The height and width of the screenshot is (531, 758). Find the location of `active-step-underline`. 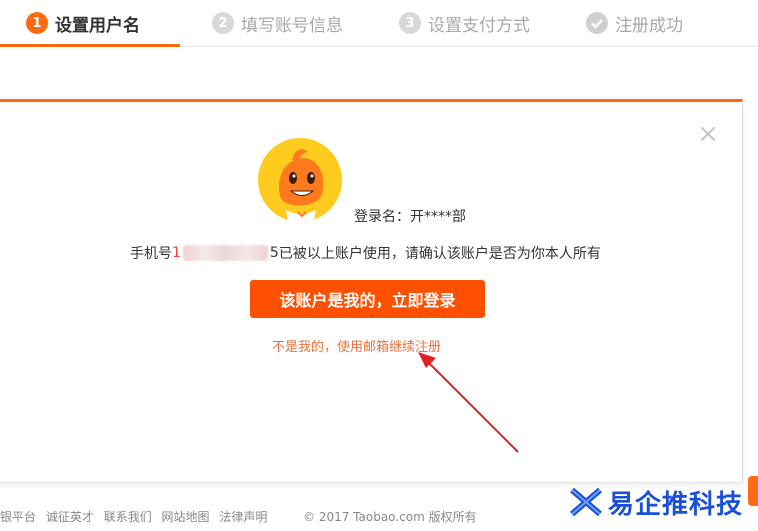

active-step-underline is located at coordinates (90, 45).